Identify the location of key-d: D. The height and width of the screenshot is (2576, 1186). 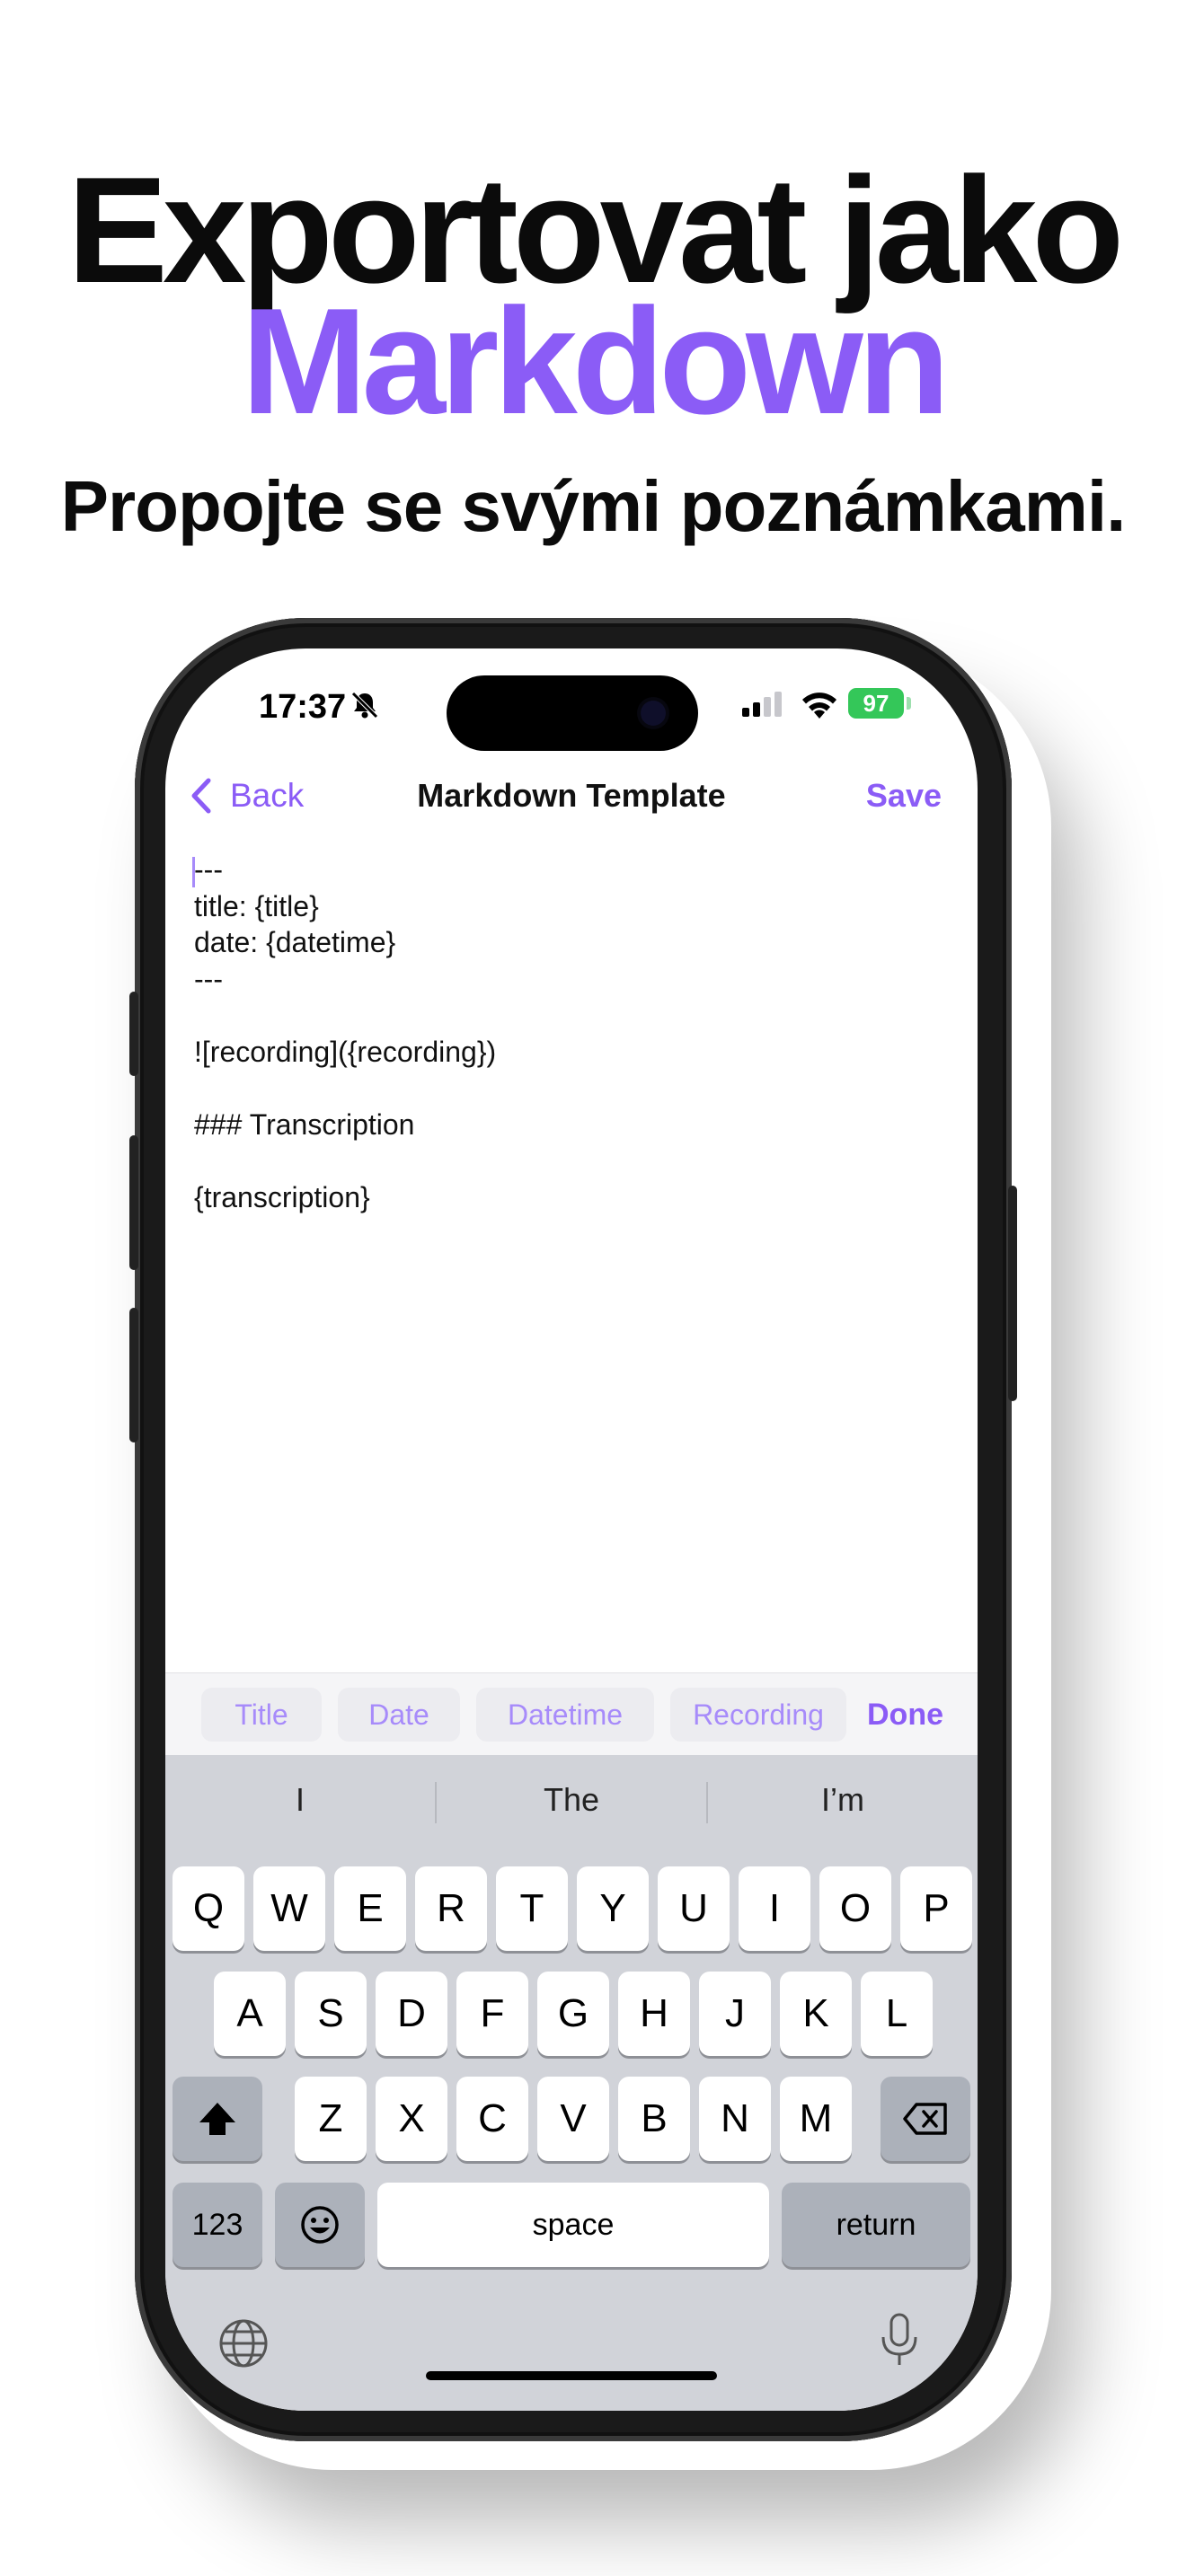
(411, 2014).